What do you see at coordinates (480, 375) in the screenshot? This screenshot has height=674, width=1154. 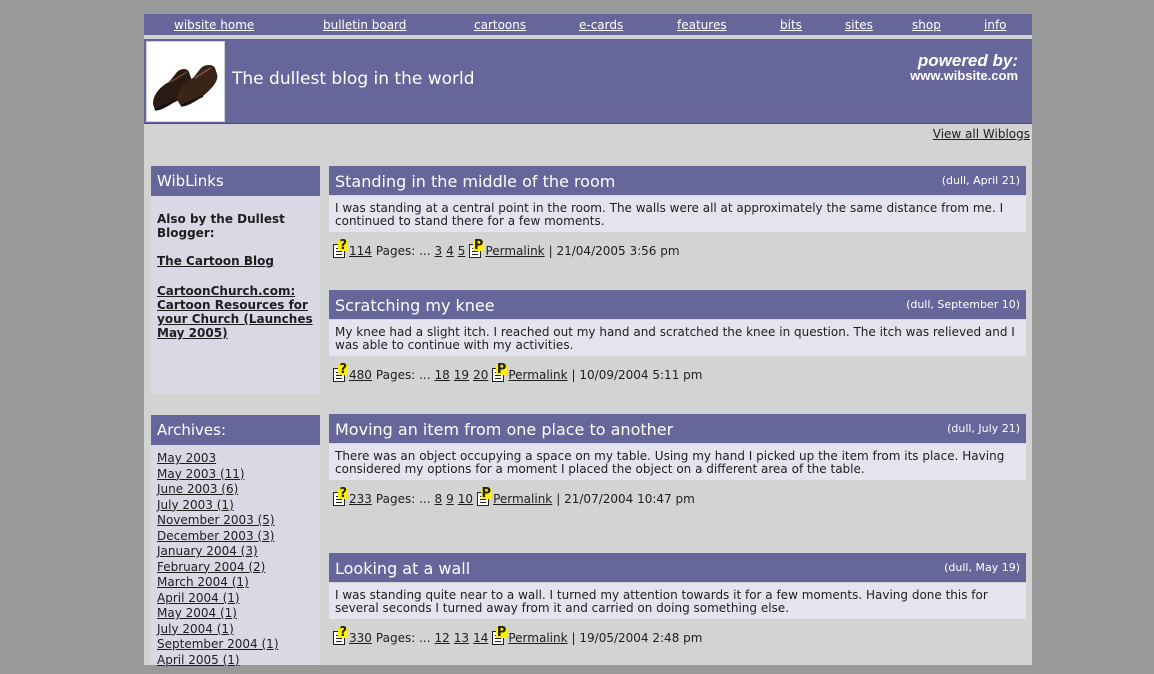 I see `page-link: 20` at bounding box center [480, 375].